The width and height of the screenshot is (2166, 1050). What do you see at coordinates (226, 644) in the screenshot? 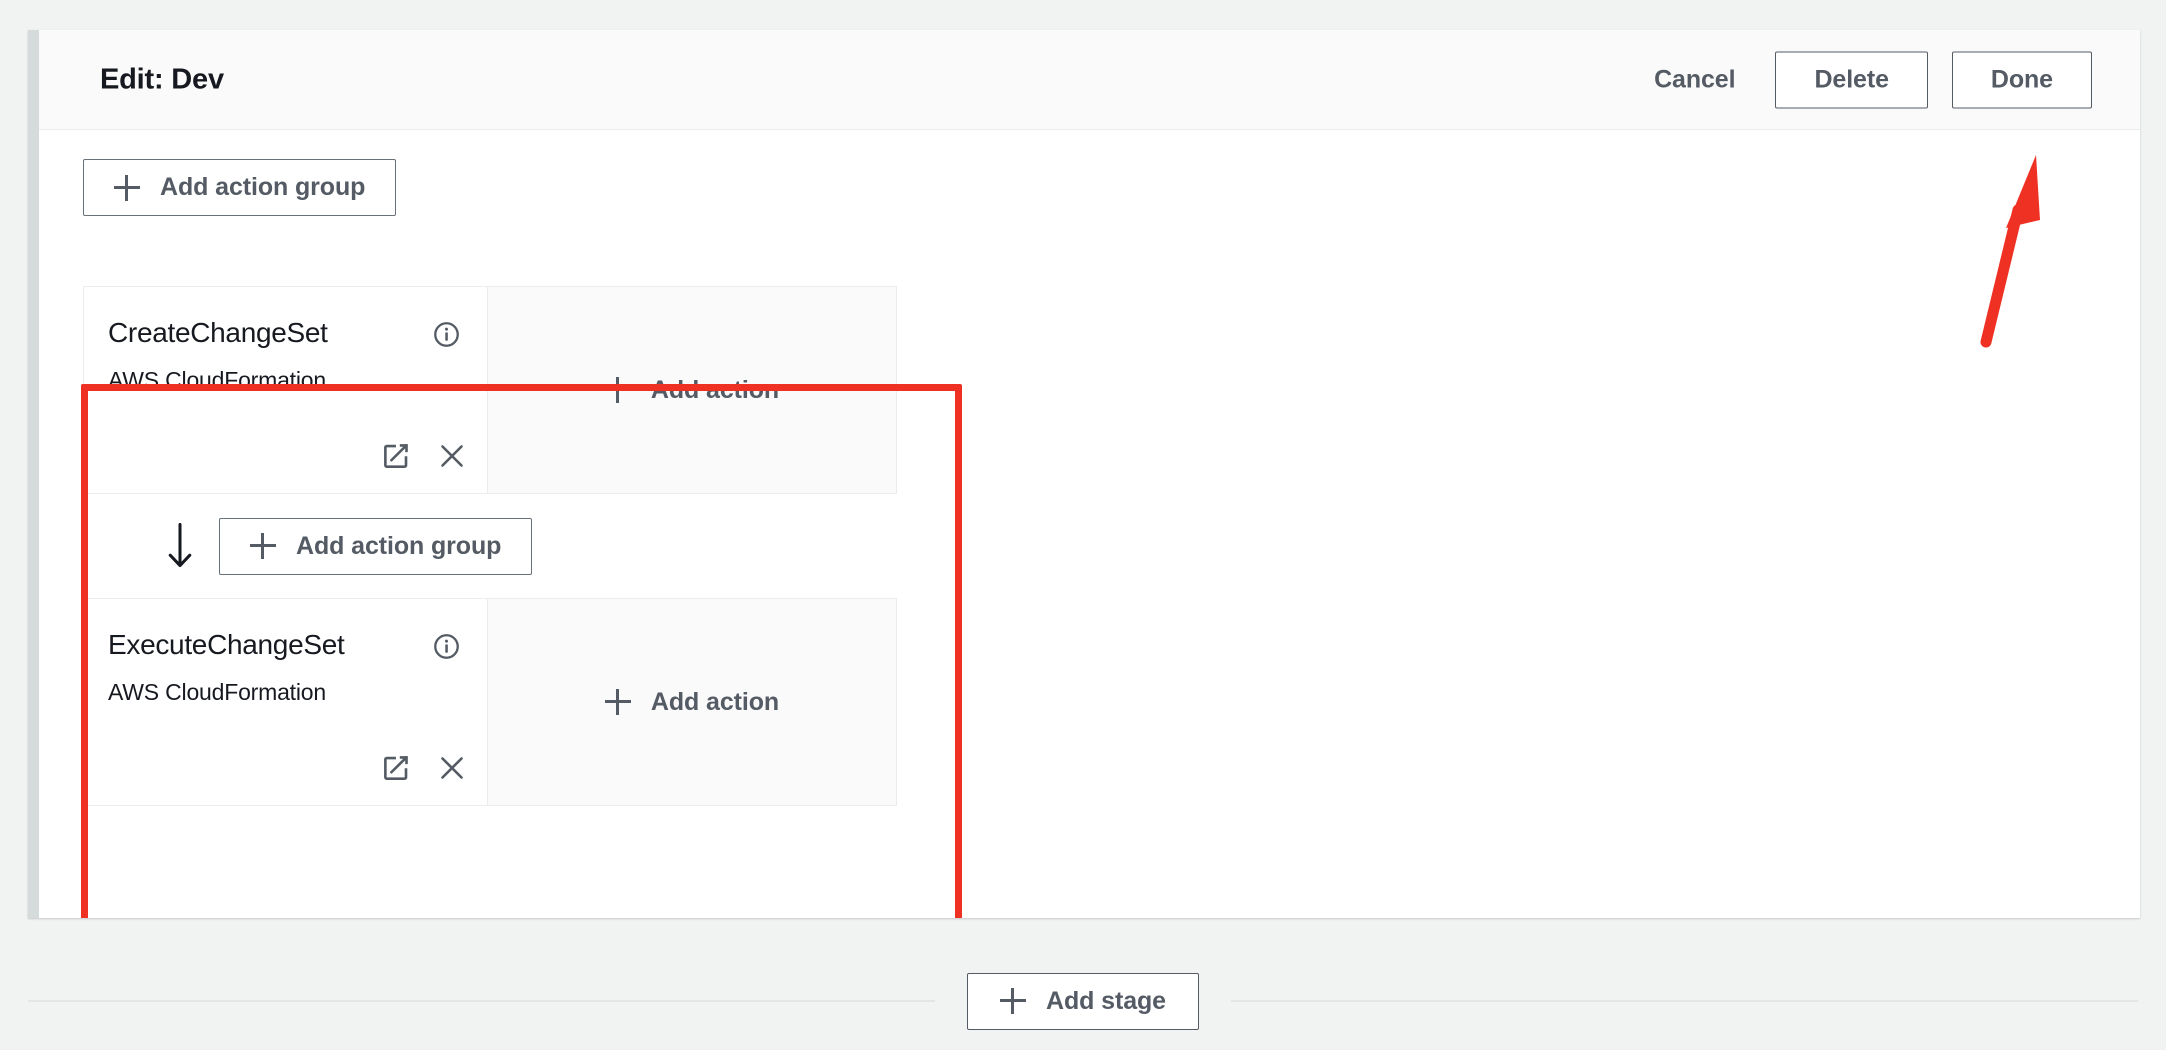
I see `action-group-name: ExecuteChangeSet` at bounding box center [226, 644].